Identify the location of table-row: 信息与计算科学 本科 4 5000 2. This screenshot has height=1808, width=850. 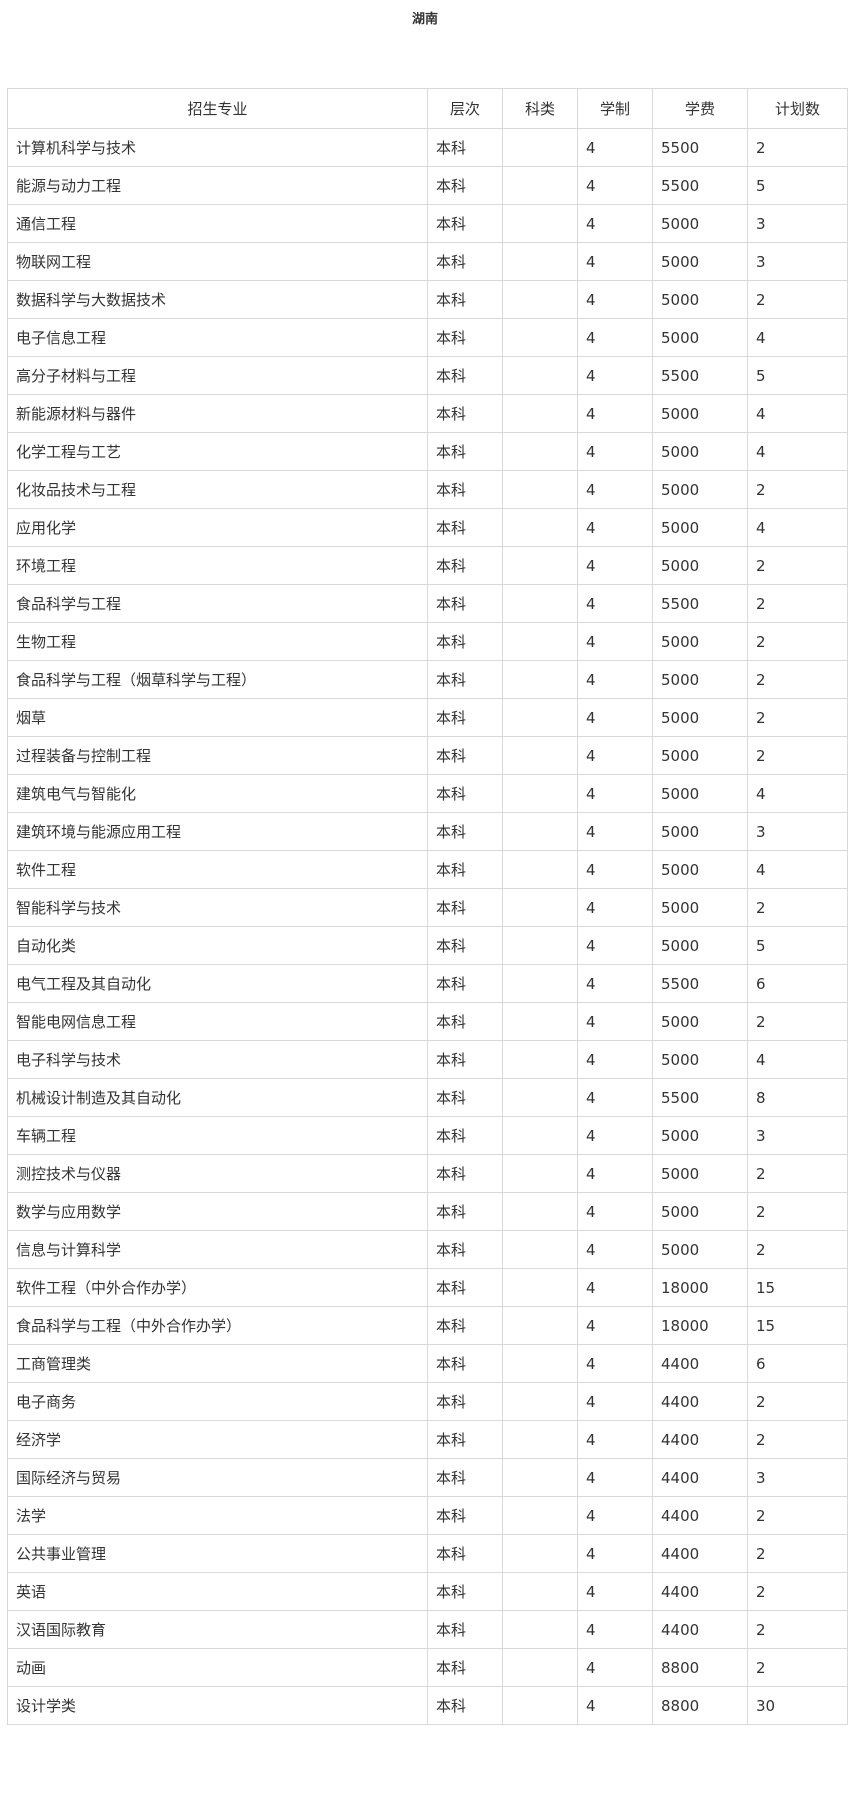
(427, 1249).